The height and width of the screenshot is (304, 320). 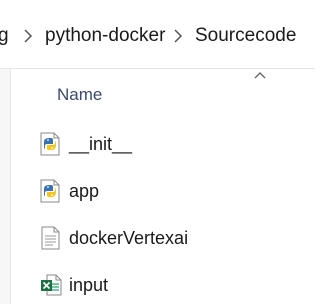 What do you see at coordinates (162, 191) in the screenshot?
I see `file-row-app: app` at bounding box center [162, 191].